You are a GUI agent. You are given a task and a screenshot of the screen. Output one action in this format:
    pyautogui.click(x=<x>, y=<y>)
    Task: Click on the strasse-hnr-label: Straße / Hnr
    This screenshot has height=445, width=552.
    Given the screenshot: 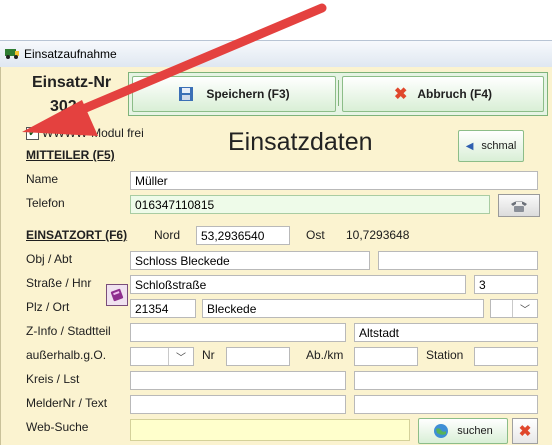 What is the action you would take?
    pyautogui.click(x=59, y=283)
    